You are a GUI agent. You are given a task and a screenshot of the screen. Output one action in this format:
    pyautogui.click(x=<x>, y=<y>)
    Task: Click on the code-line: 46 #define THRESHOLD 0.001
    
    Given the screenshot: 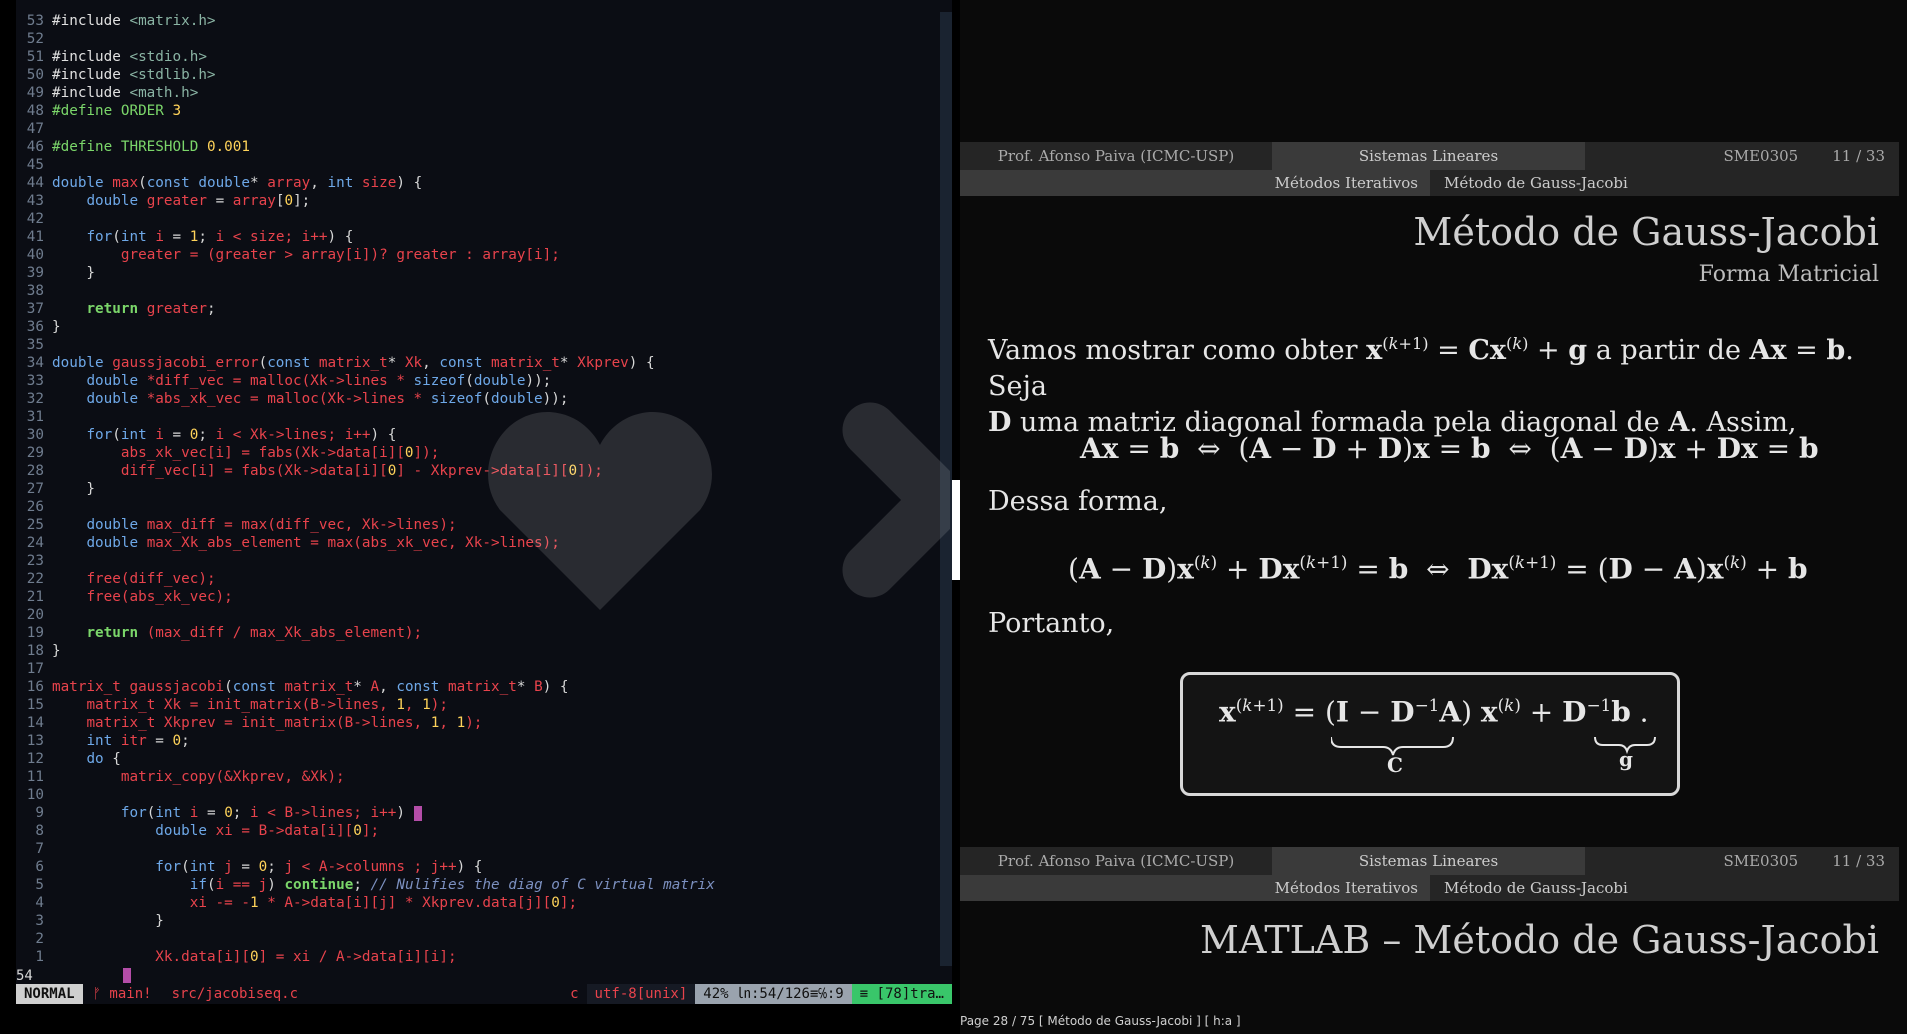 What is the action you would take?
    pyautogui.click(x=484, y=147)
    